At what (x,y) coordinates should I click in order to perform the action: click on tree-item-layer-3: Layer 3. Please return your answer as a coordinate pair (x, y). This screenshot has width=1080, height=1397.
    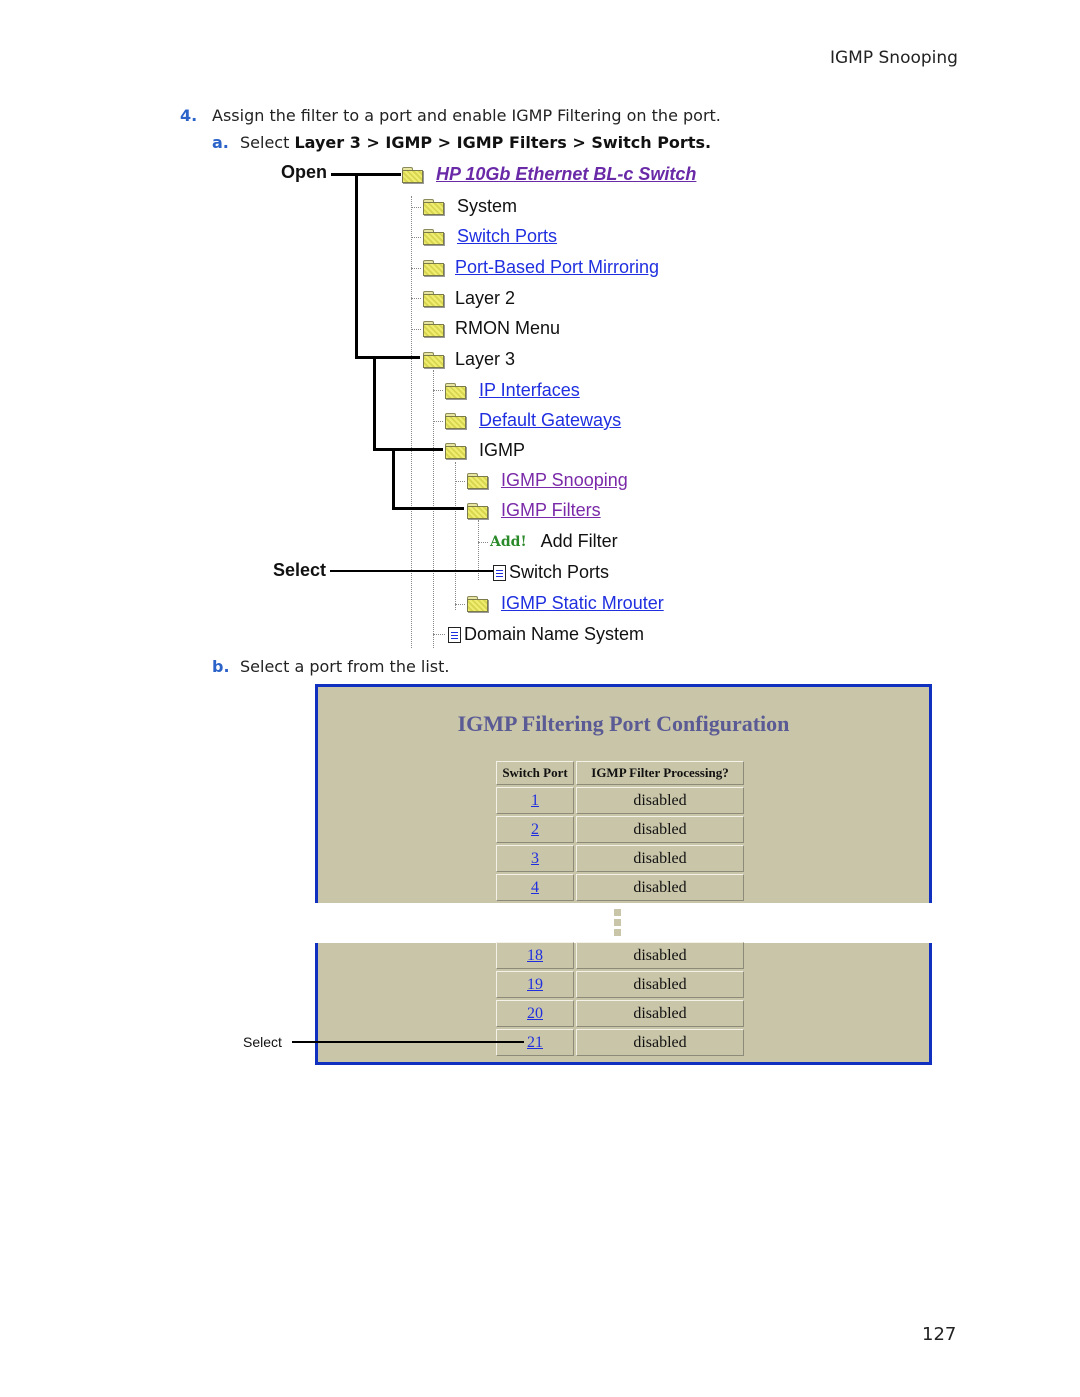
    Looking at the image, I should click on (469, 359).